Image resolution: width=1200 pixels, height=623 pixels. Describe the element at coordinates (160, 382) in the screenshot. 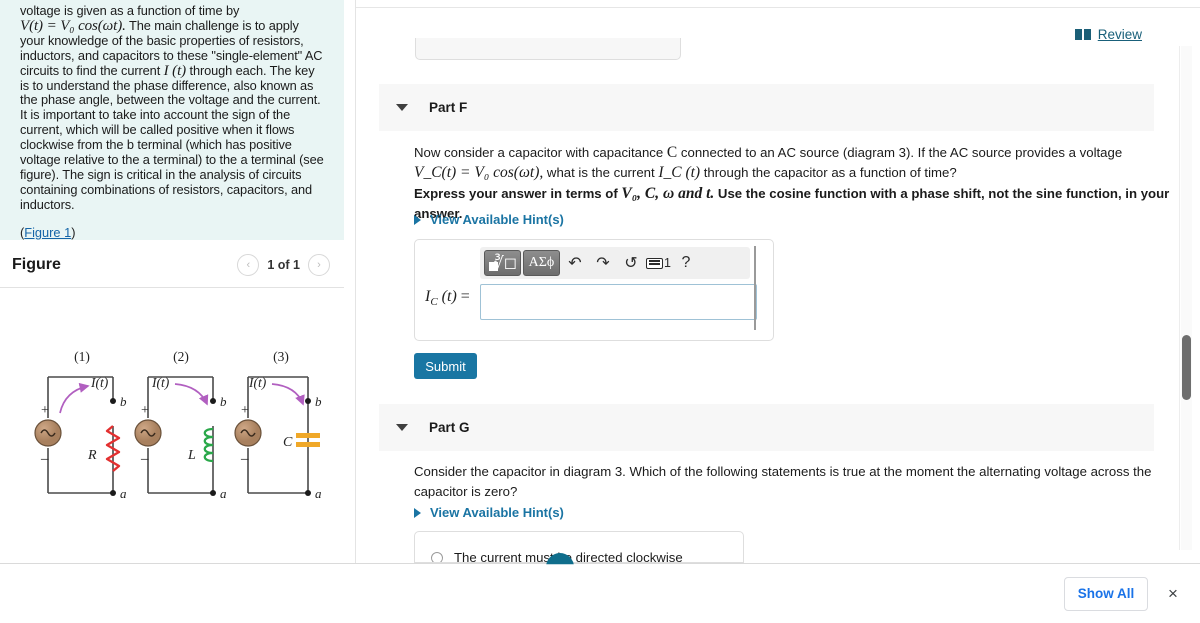

I see `diagram-2-current-label: I(t)` at that location.